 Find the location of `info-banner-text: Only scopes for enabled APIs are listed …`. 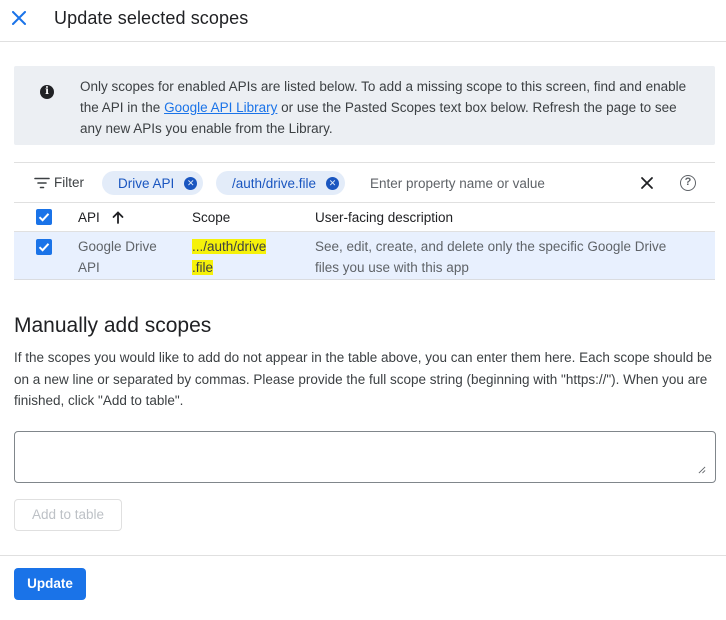

info-banner-text: Only scopes for enabled APIs are listed … is located at coordinates (390, 107).